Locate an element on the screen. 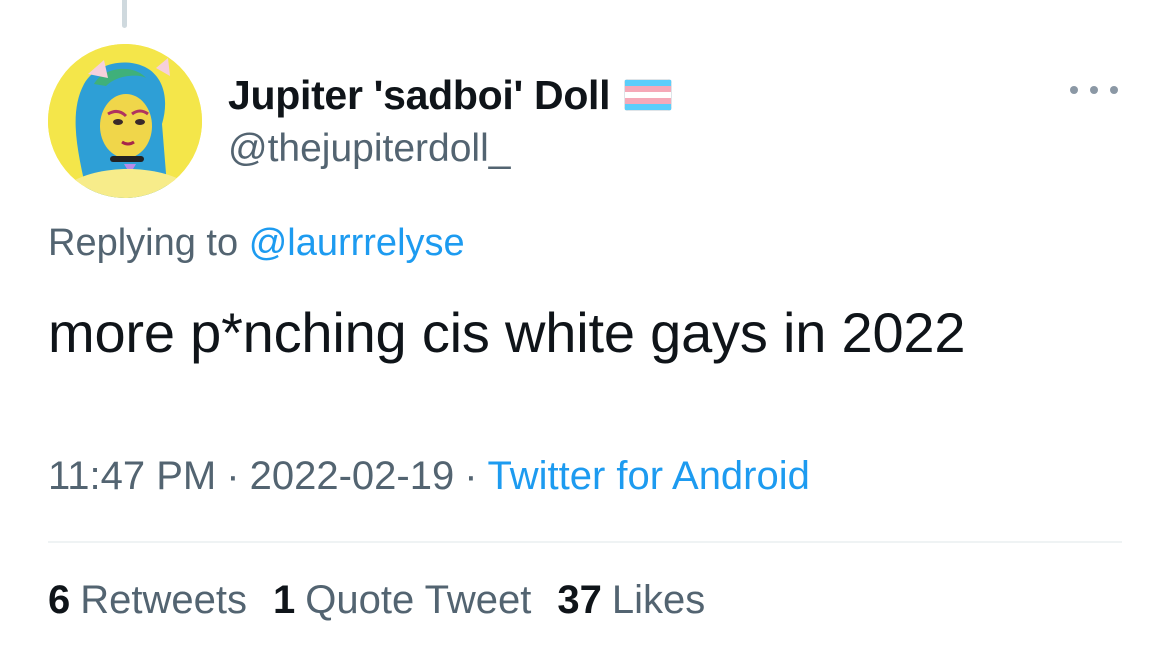  likes-count: 37 is located at coordinates (579, 600).